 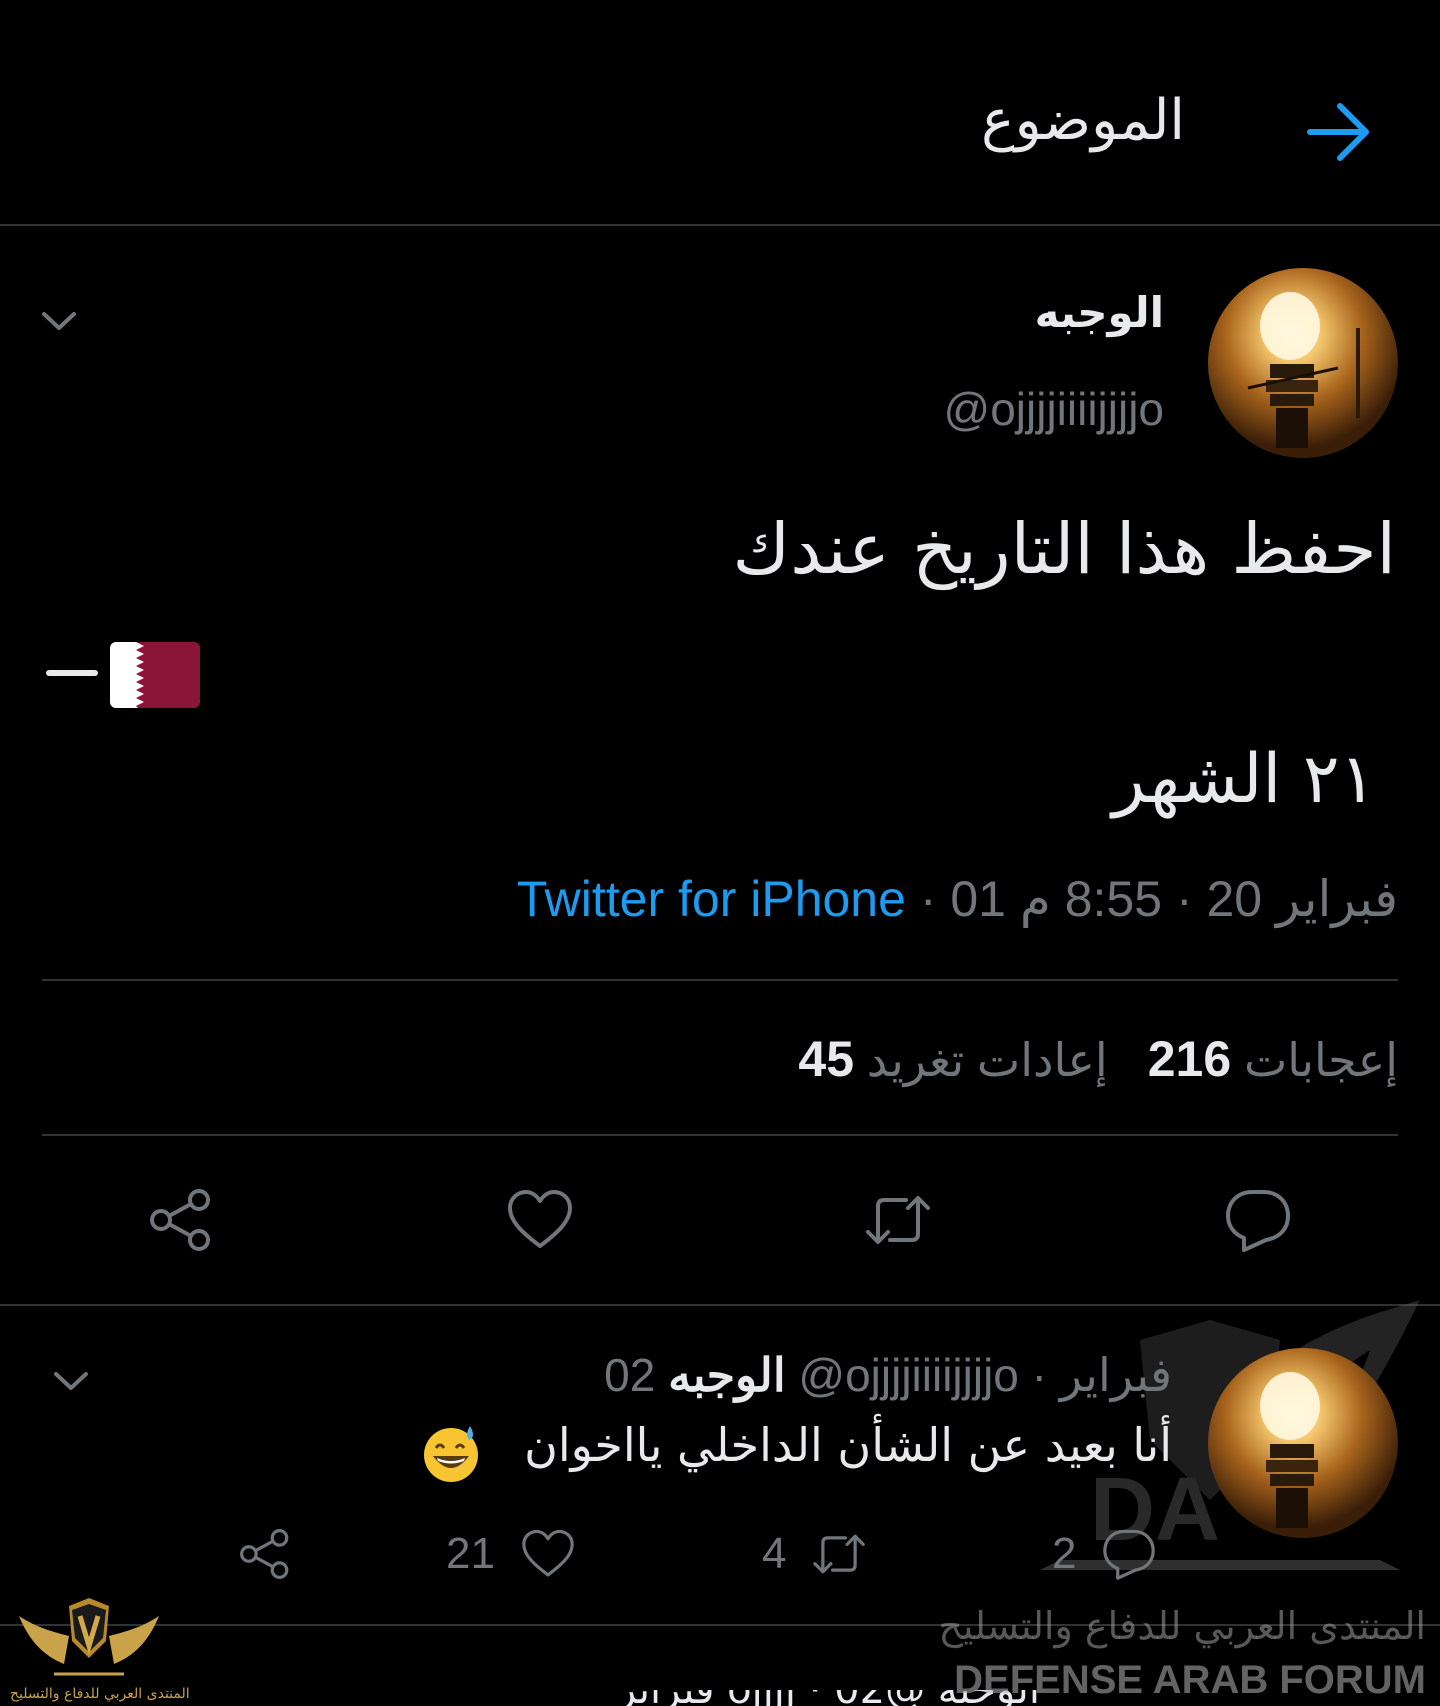 I want to click on author-handle: @ojjjjiiiijjjjo, so click(x=1054, y=409).